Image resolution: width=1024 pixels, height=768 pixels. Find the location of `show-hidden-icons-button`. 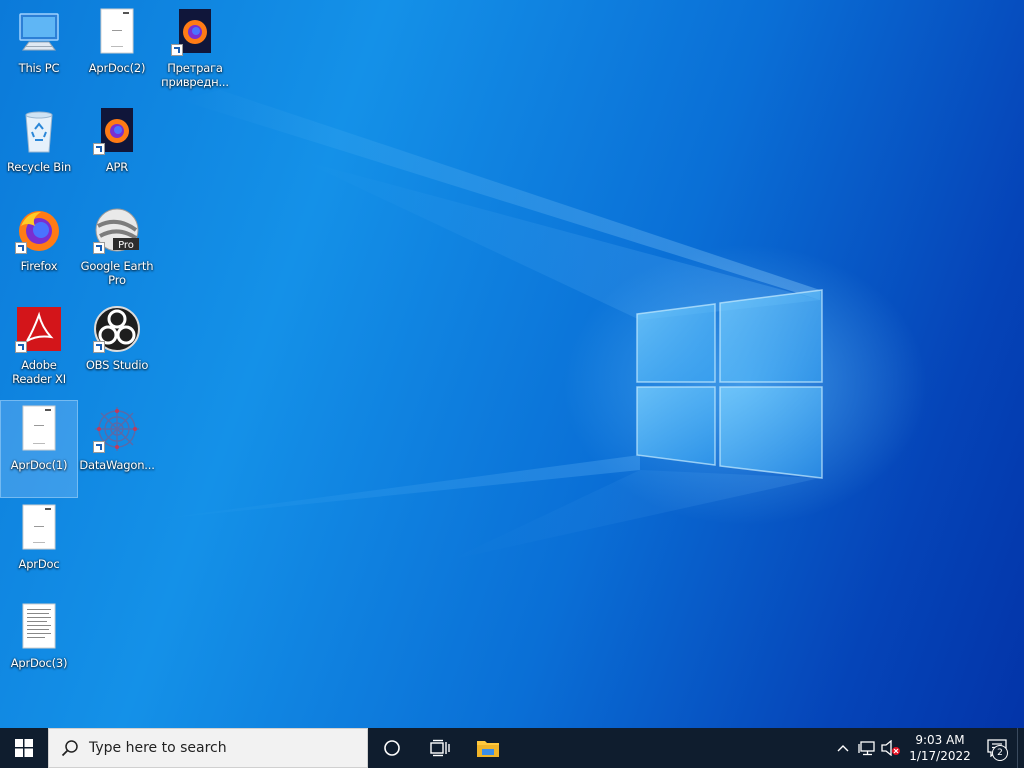

show-hidden-icons-button is located at coordinates (843, 748).